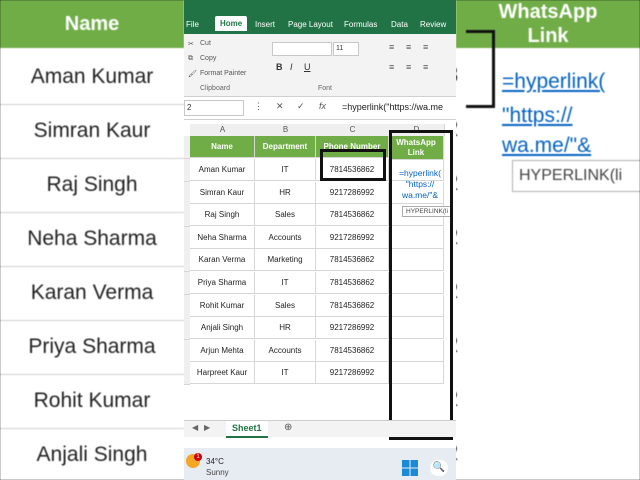 The width and height of the screenshot is (640, 480). What do you see at coordinates (195, 427) in the screenshot?
I see `prev-sheet-icon: ◀` at bounding box center [195, 427].